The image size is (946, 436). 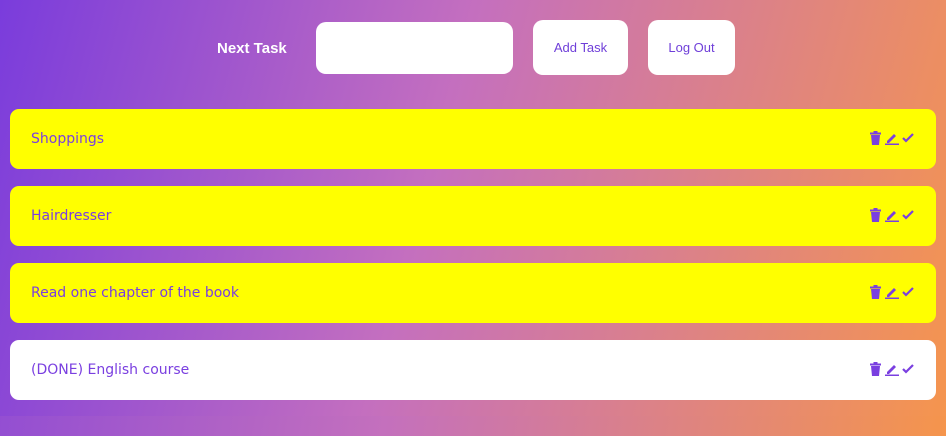 What do you see at coordinates (473, 370) in the screenshot?
I see `task-item: (DONE) English course` at bounding box center [473, 370].